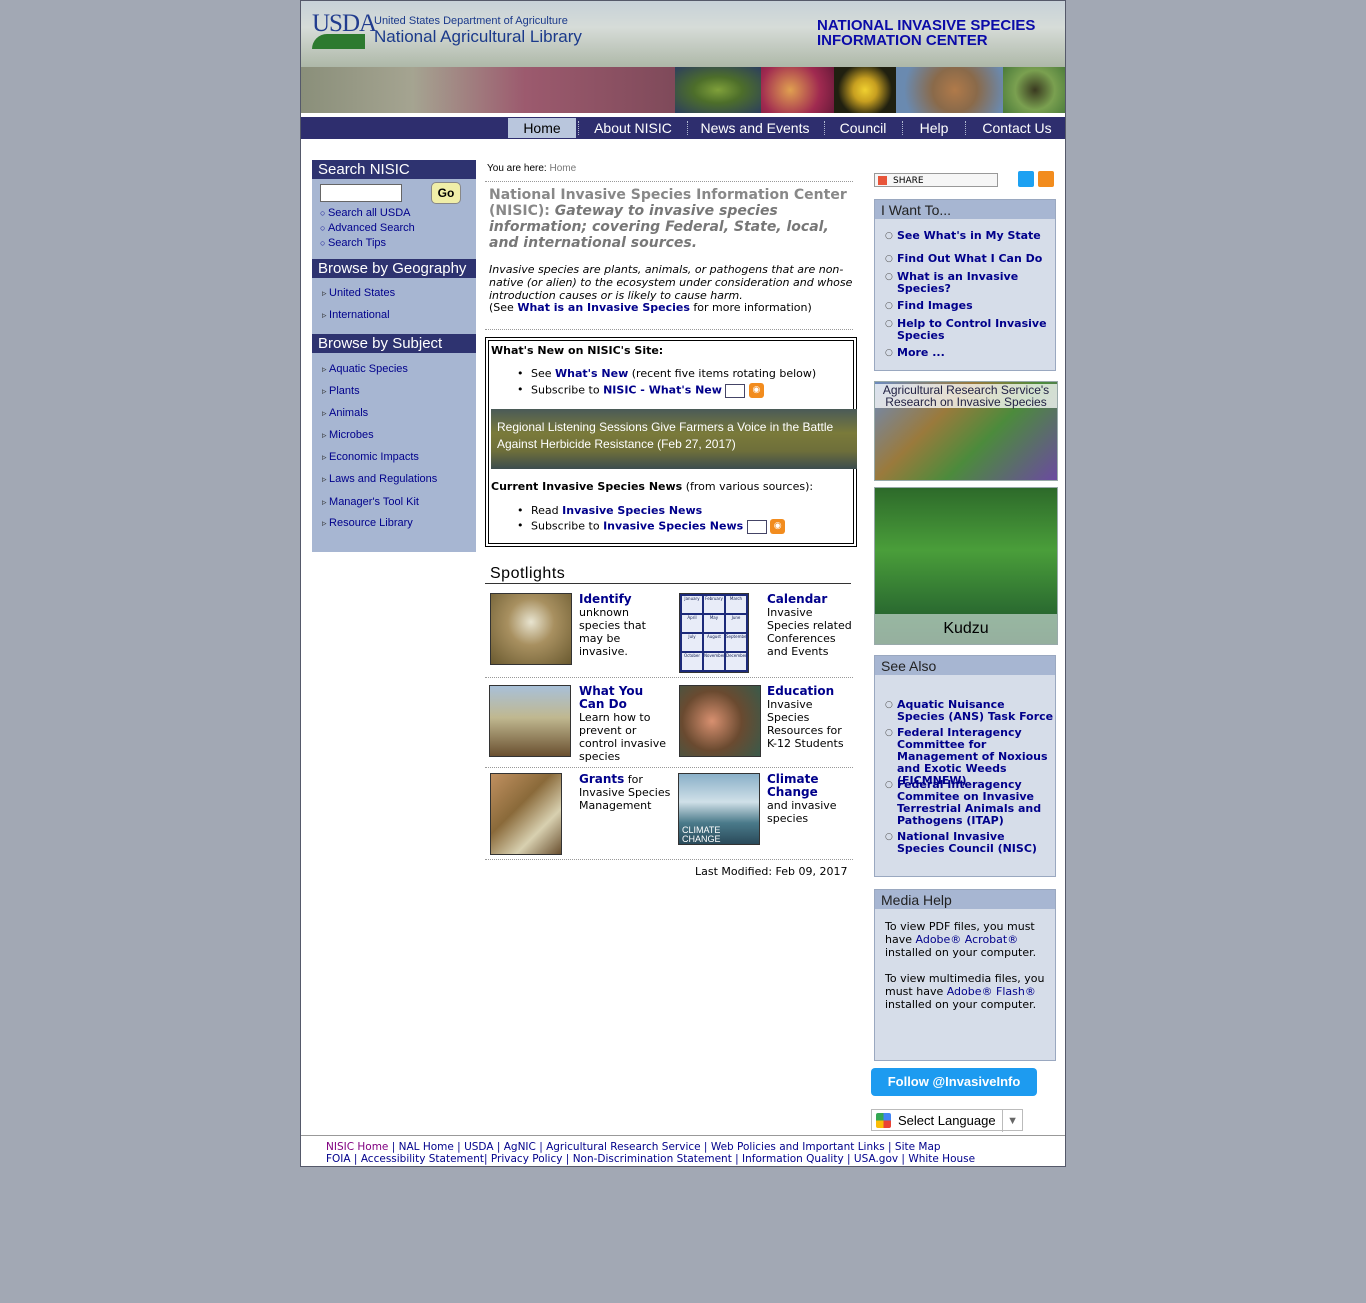 The height and width of the screenshot is (1303, 1366). Describe the element at coordinates (379, 479) in the screenshot. I see `subject-laws: Laws and Regulations` at that location.